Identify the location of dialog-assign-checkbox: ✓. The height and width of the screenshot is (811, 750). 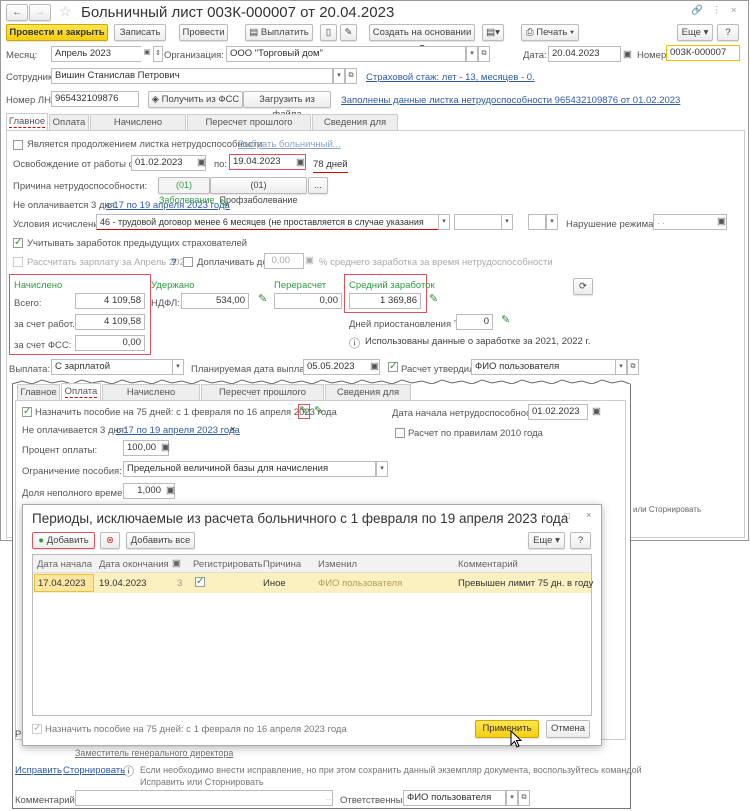
(37, 729).